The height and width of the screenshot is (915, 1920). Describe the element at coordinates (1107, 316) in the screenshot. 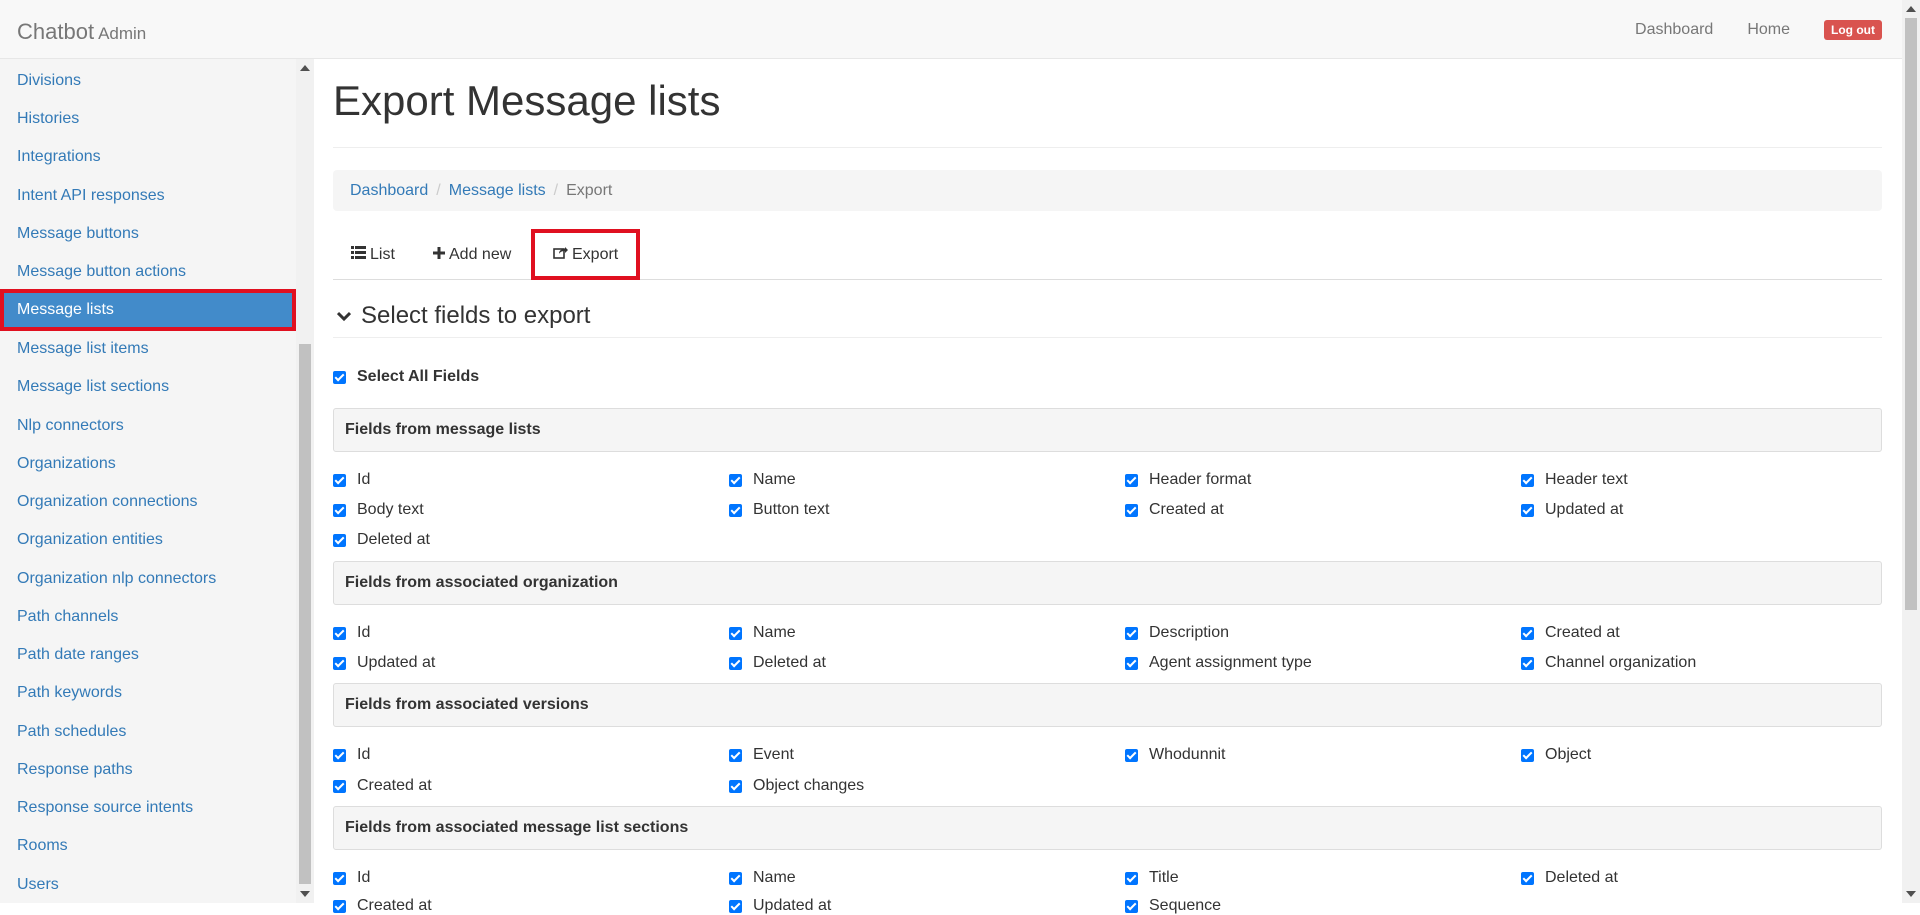

I see `section-header: Select fields to export` at that location.